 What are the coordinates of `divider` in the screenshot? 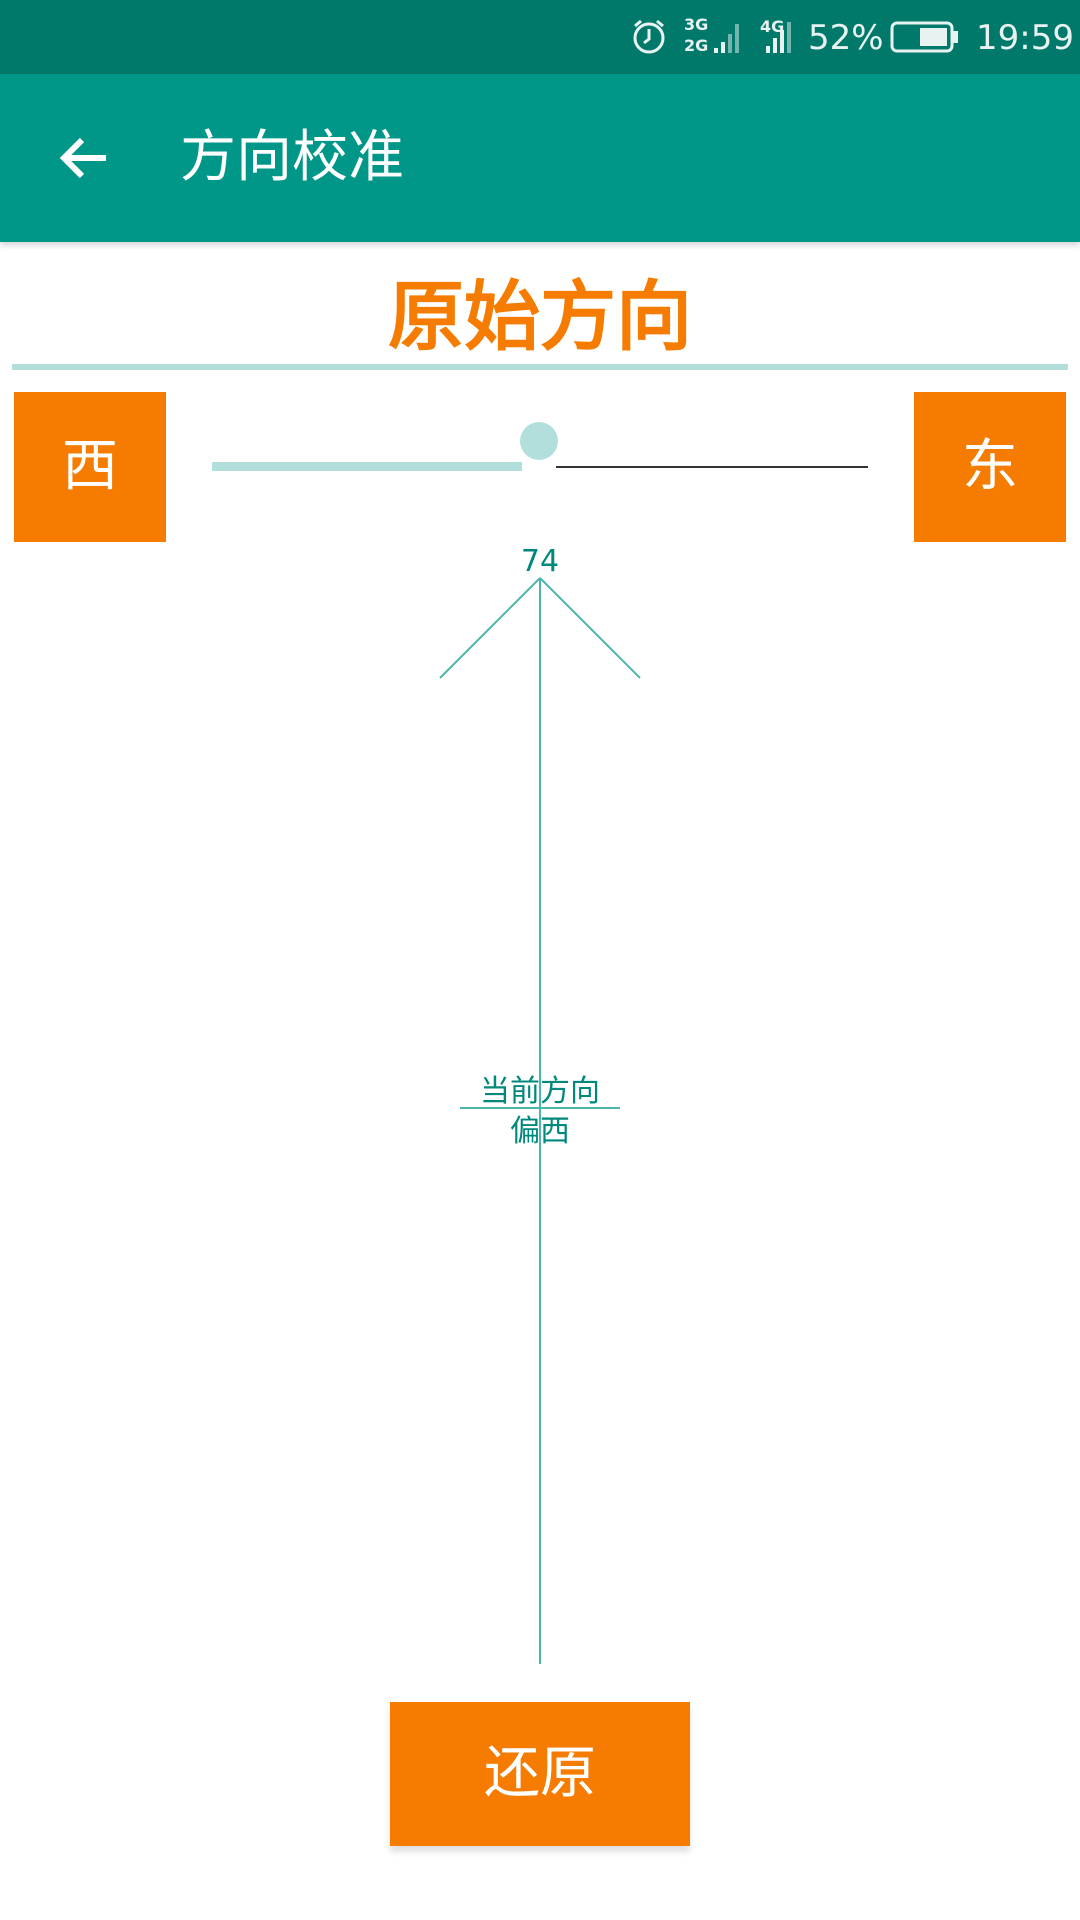 It's located at (540, 367).